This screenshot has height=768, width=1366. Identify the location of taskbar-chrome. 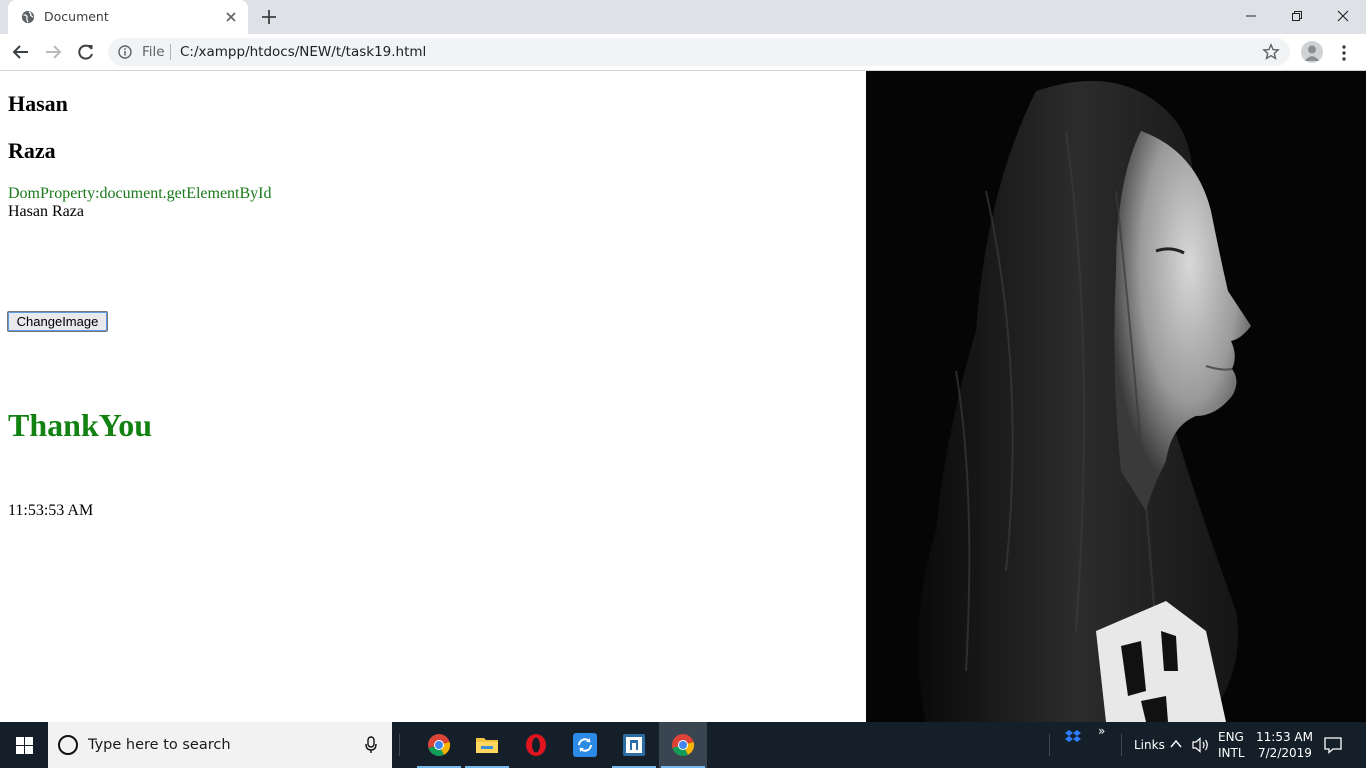
(439, 745).